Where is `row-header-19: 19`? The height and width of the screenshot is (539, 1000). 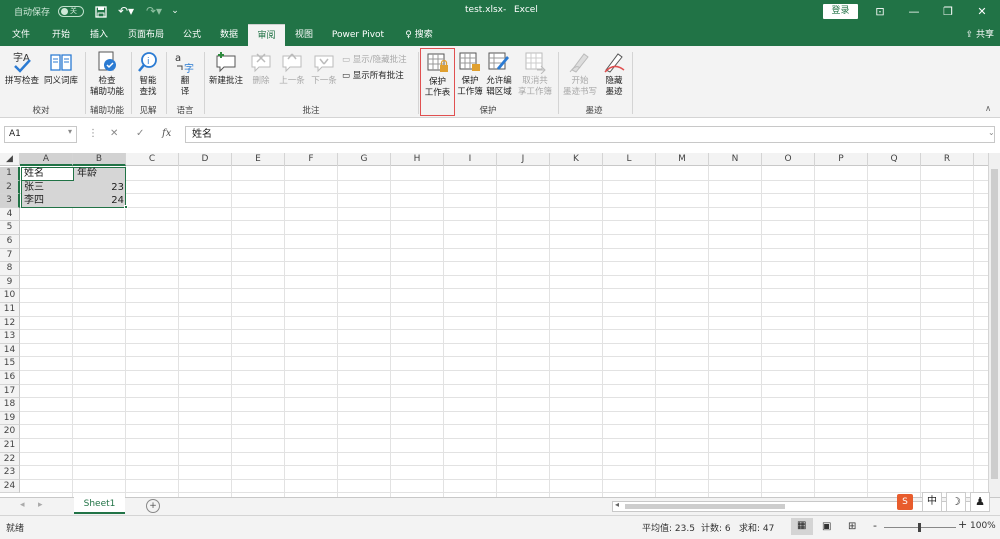
row-header-19: 19 is located at coordinates (10, 418).